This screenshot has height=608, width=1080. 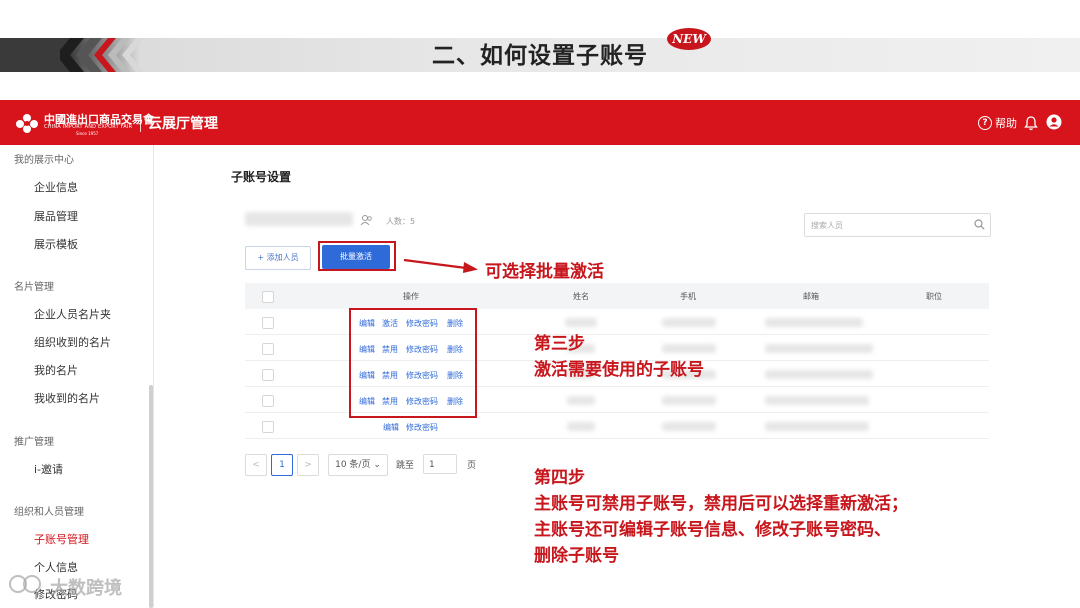 What do you see at coordinates (688, 296) in the screenshot?
I see `column-header-phone: 手机` at bounding box center [688, 296].